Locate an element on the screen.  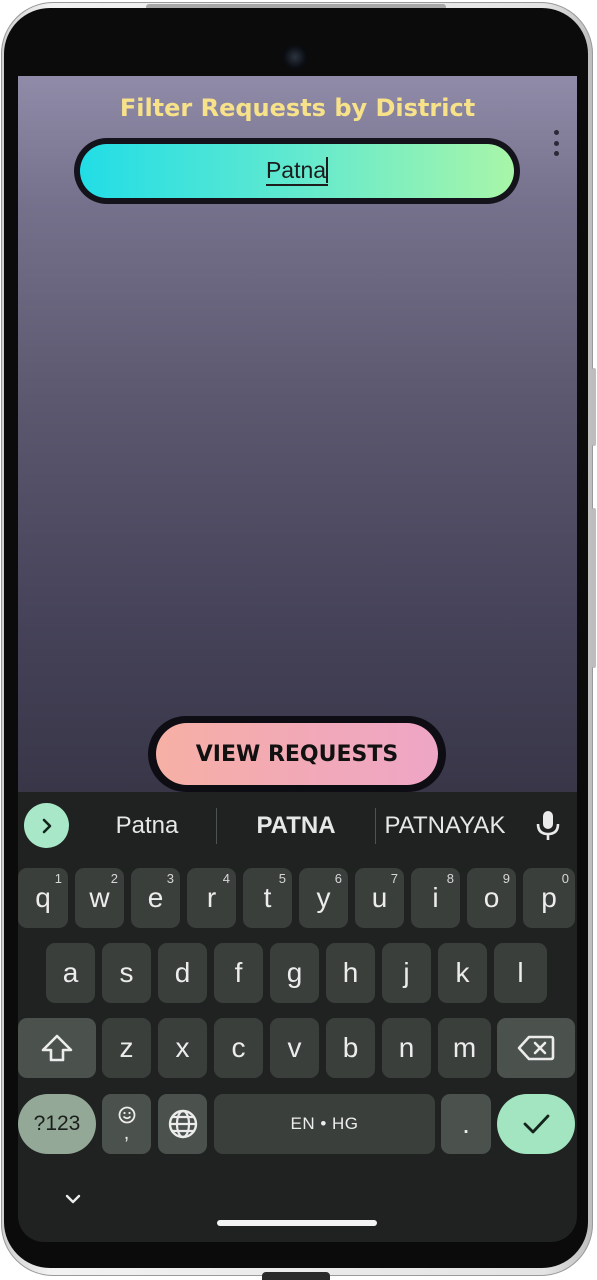
emoji-key: , is located at coordinates (126, 1124).